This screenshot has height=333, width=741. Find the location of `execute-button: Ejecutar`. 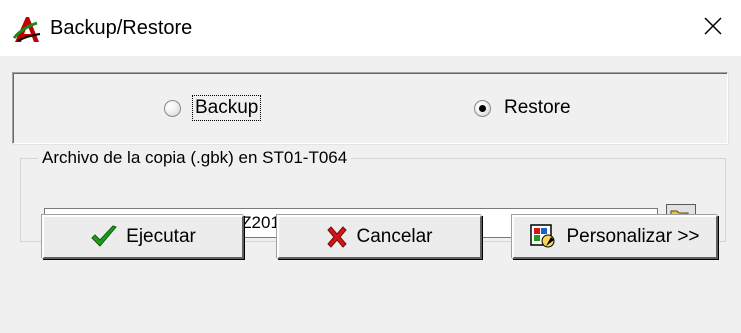

execute-button: Ejecutar is located at coordinates (143, 237).